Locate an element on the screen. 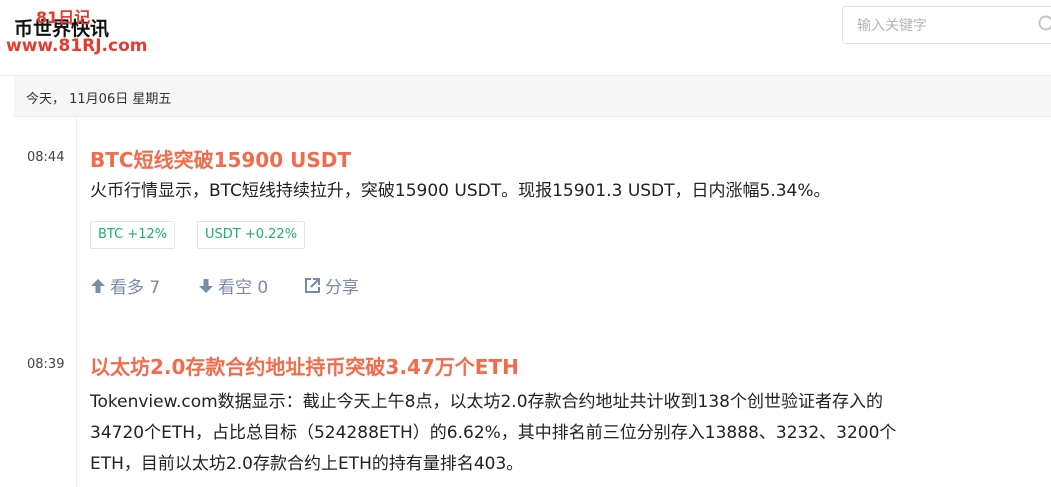 The image size is (1051, 487). share-icon is located at coordinates (312, 285).